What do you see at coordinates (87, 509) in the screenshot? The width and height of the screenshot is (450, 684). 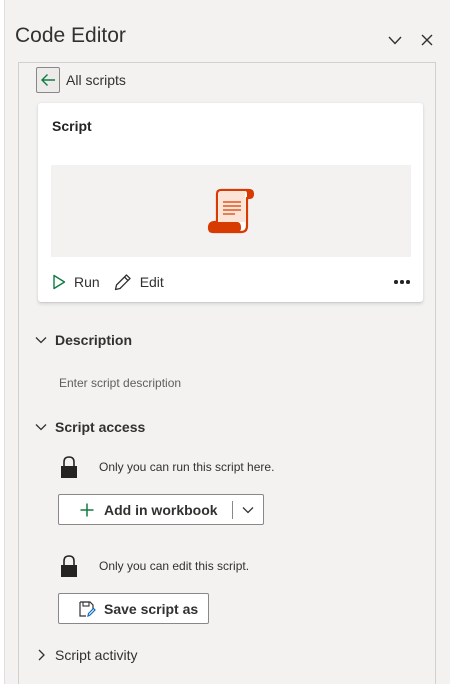 I see `plus-icon` at bounding box center [87, 509].